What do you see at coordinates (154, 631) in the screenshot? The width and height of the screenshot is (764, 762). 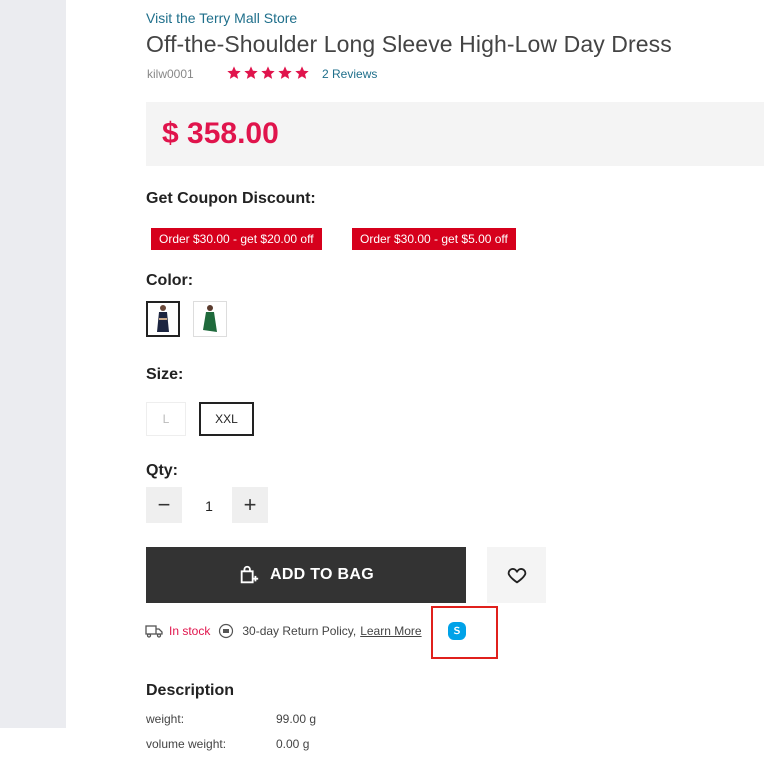 I see `delivery-truck-icon` at bounding box center [154, 631].